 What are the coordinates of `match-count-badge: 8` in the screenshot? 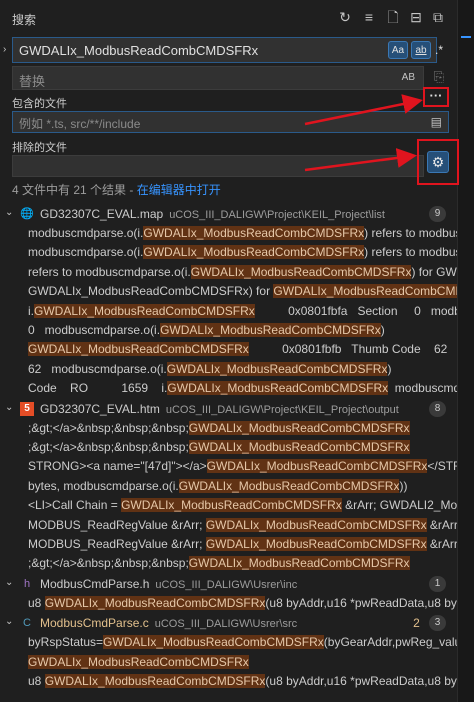 It's located at (437, 408).